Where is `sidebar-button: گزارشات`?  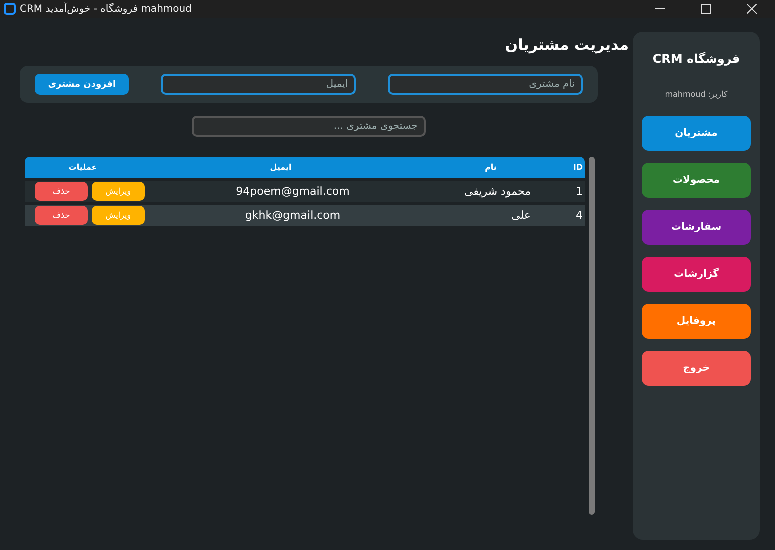
sidebar-button: گزارشات is located at coordinates (696, 274).